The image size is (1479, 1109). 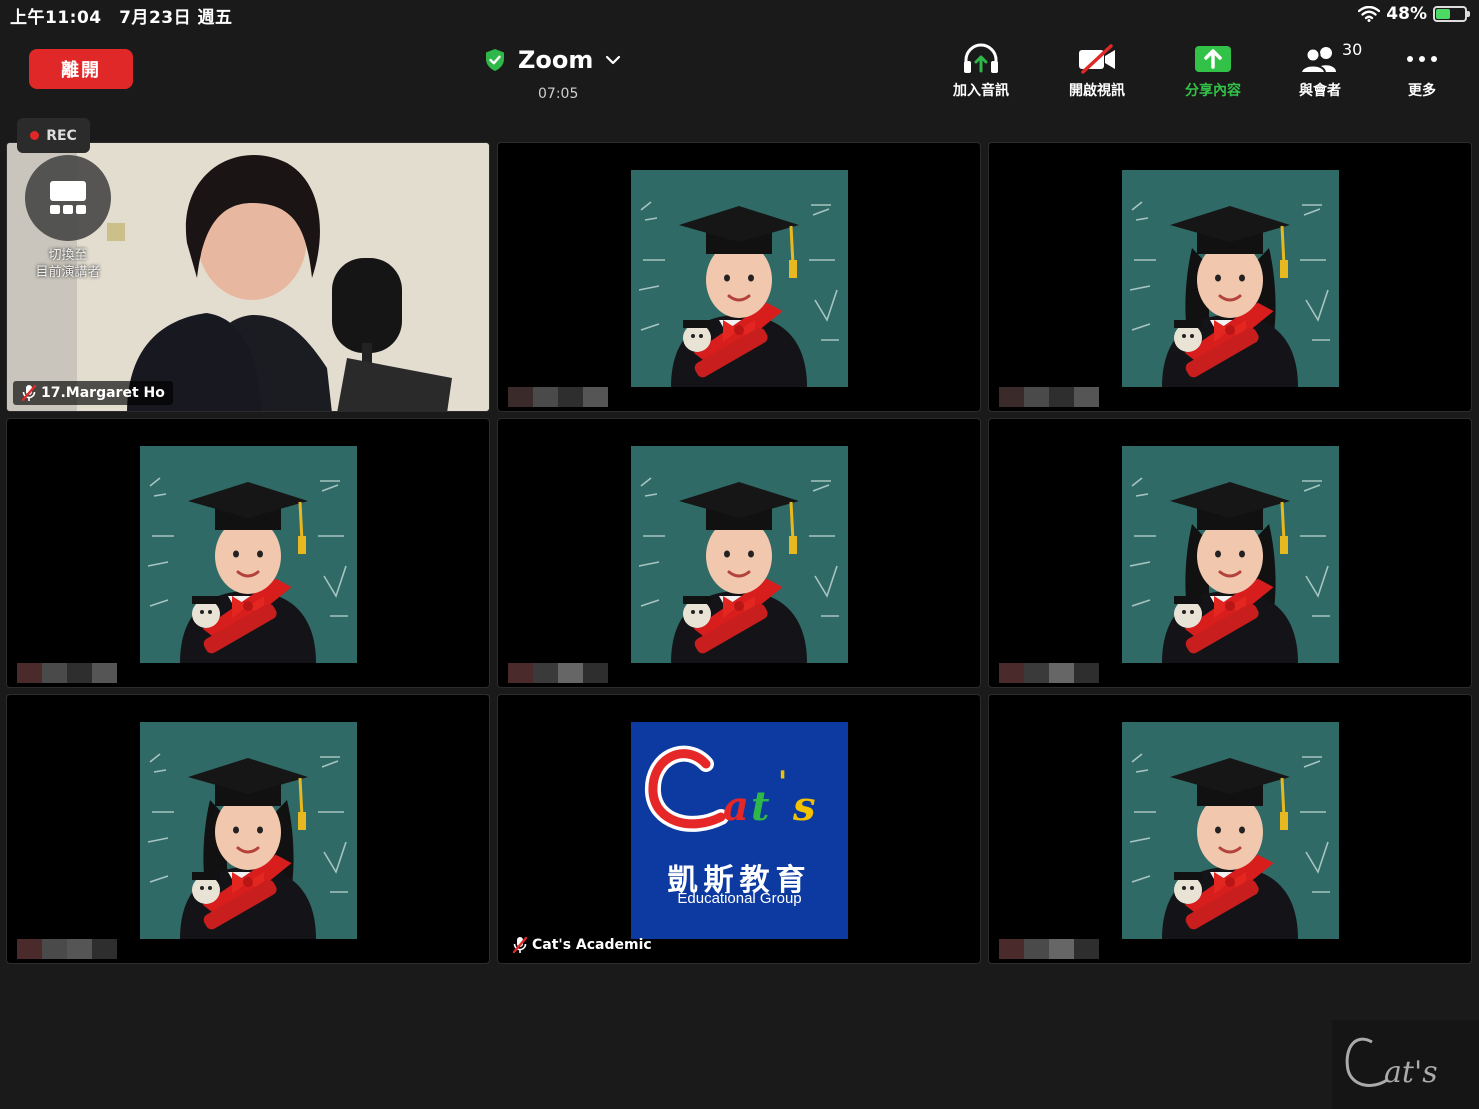 I want to click on share-screen-icon, so click(x=1213, y=59).